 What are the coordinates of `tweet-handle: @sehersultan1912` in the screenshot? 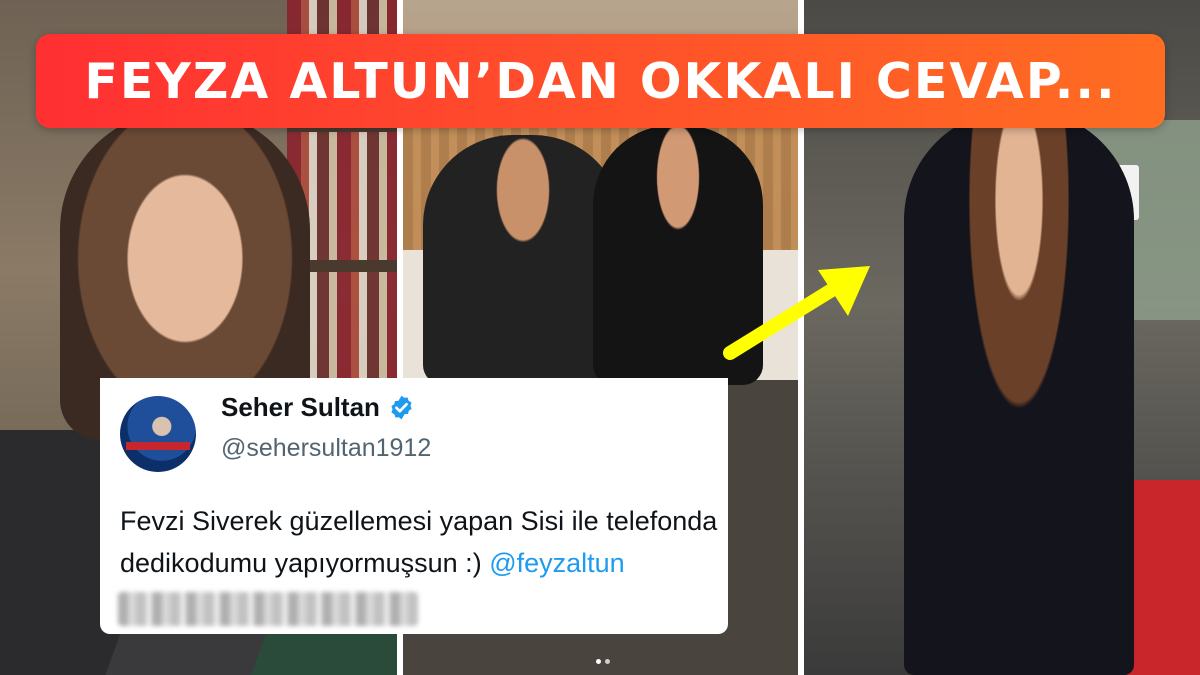 It's located at (326, 448).